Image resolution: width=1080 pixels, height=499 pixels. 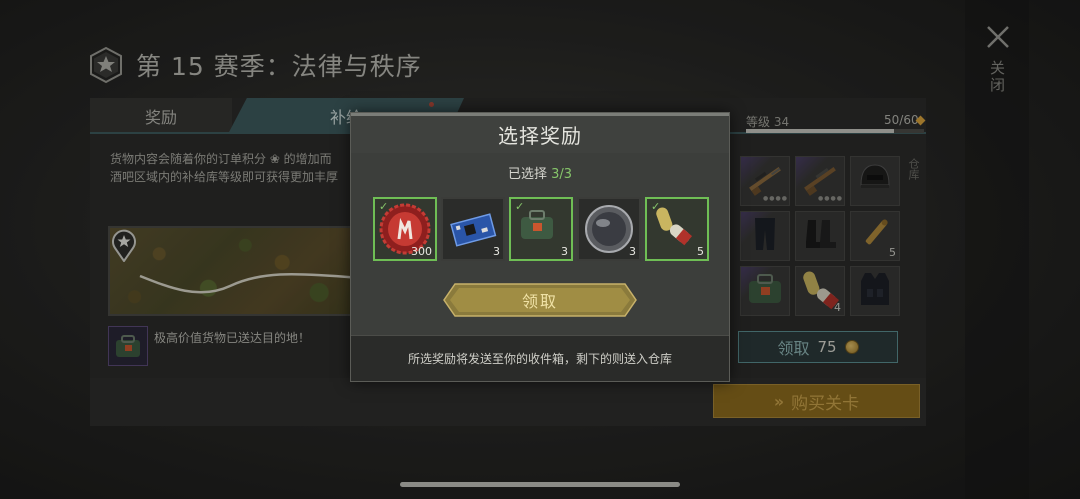 What do you see at coordinates (851, 347) in the screenshot?
I see `coin-icon` at bounding box center [851, 347].